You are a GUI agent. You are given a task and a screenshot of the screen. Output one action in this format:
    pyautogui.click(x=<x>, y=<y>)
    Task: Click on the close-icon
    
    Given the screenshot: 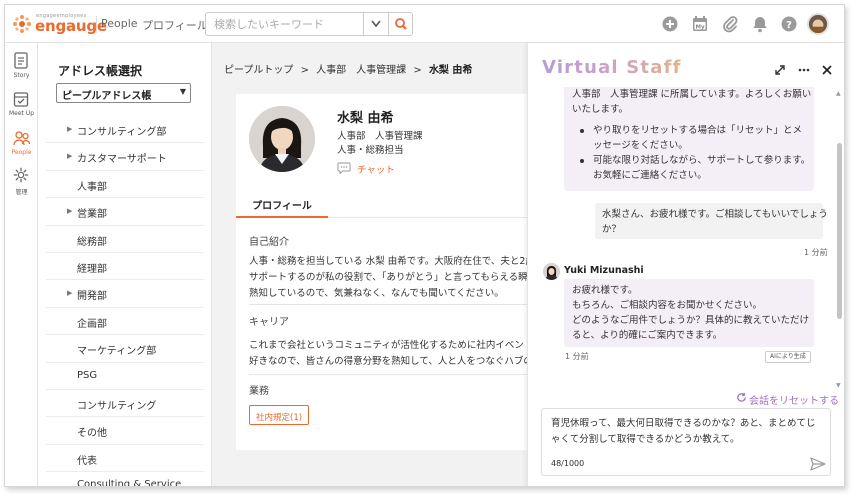 What is the action you would take?
    pyautogui.click(x=827, y=70)
    